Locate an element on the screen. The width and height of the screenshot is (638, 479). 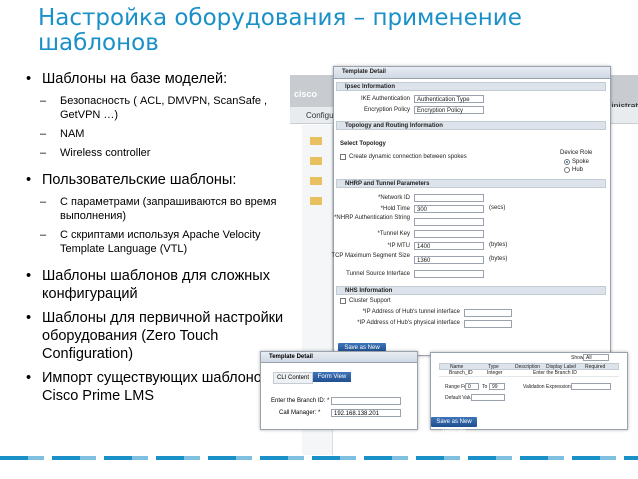
select-topology-label: Select Topology is located at coordinates (363, 144).